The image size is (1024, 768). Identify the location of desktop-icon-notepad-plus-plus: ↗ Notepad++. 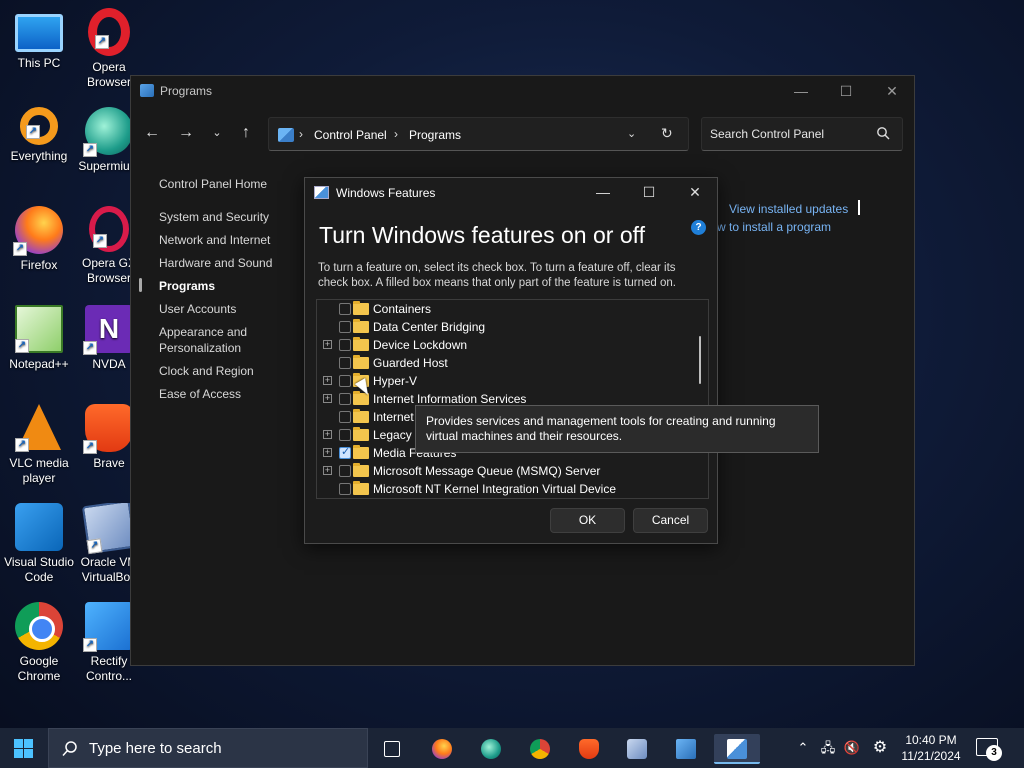
(39, 338).